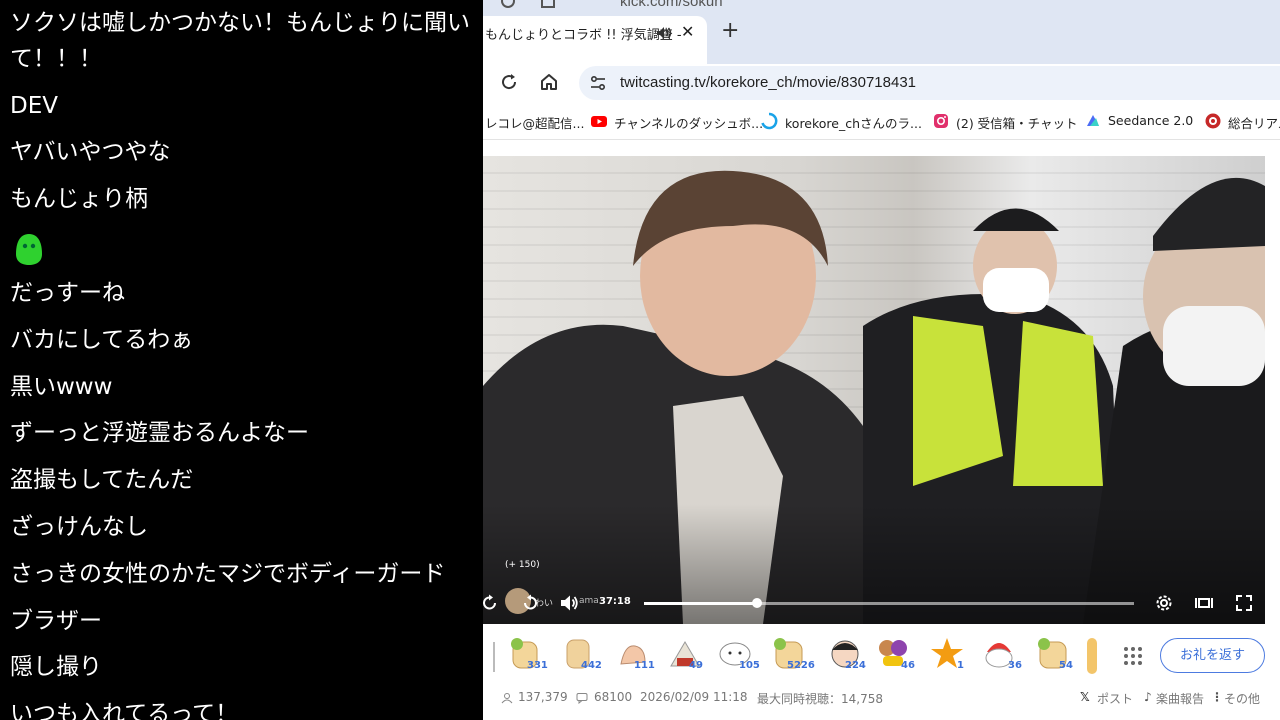  I want to click on gift-count: 442, so click(591, 665).